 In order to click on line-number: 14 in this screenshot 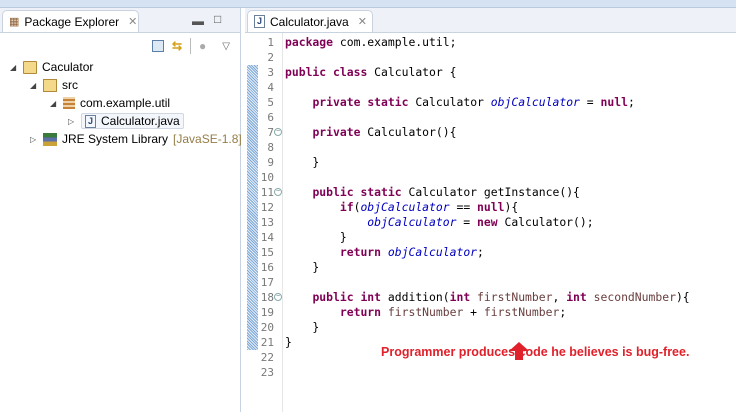, I will do `click(267, 237)`.